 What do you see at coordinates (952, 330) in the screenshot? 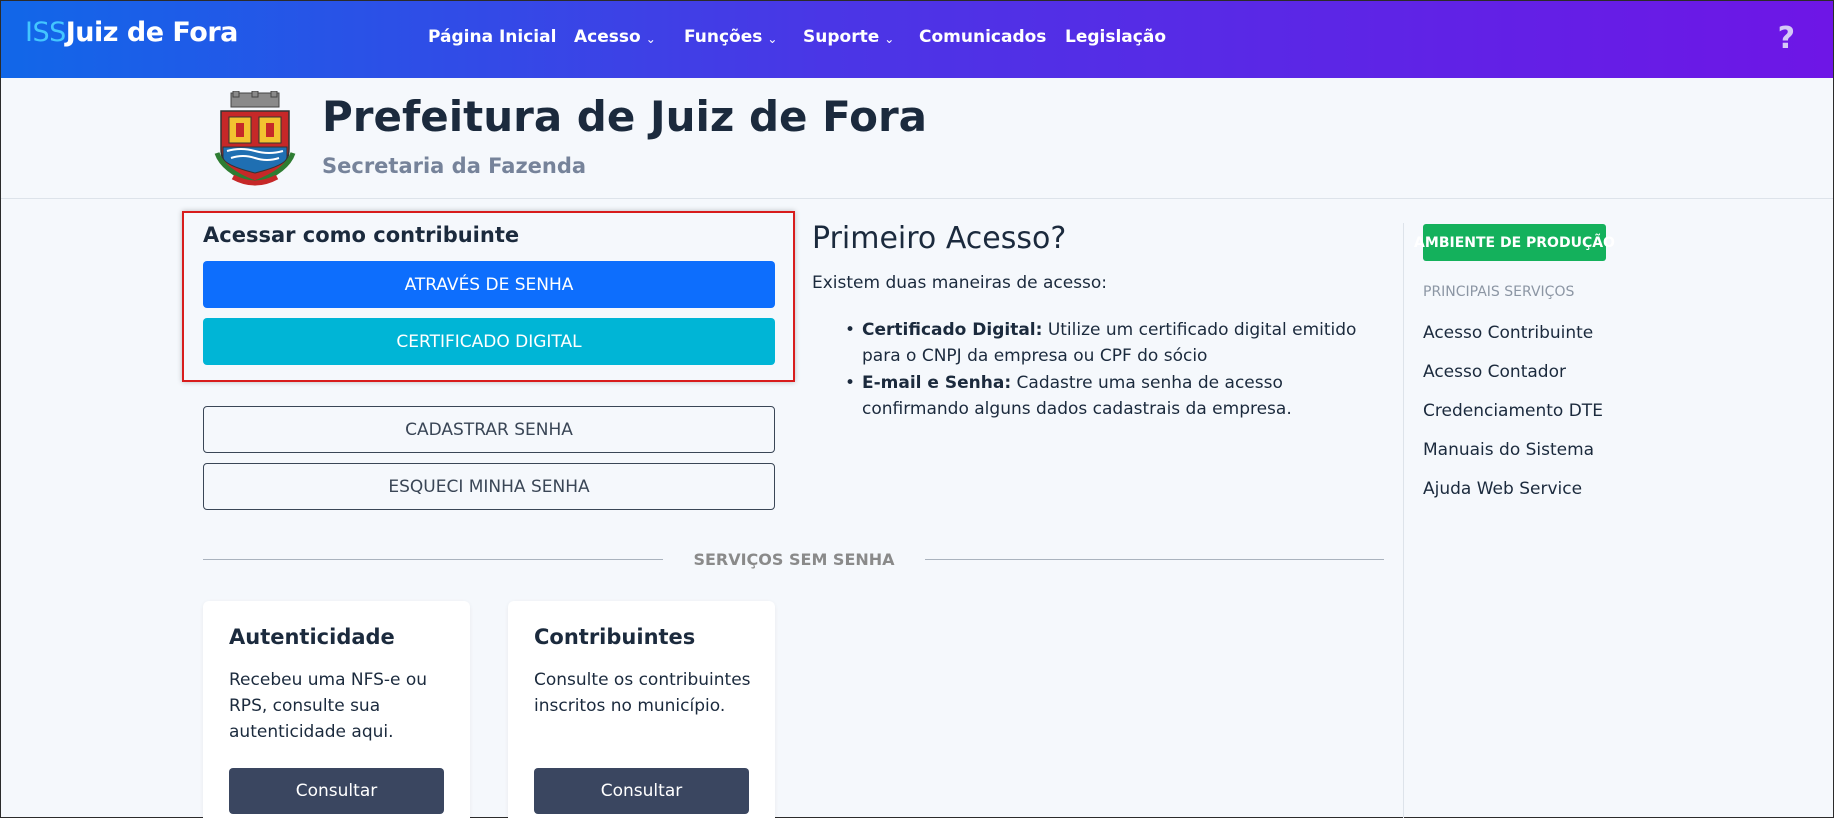
I see `list-item-label: Certificado Digital:` at bounding box center [952, 330].